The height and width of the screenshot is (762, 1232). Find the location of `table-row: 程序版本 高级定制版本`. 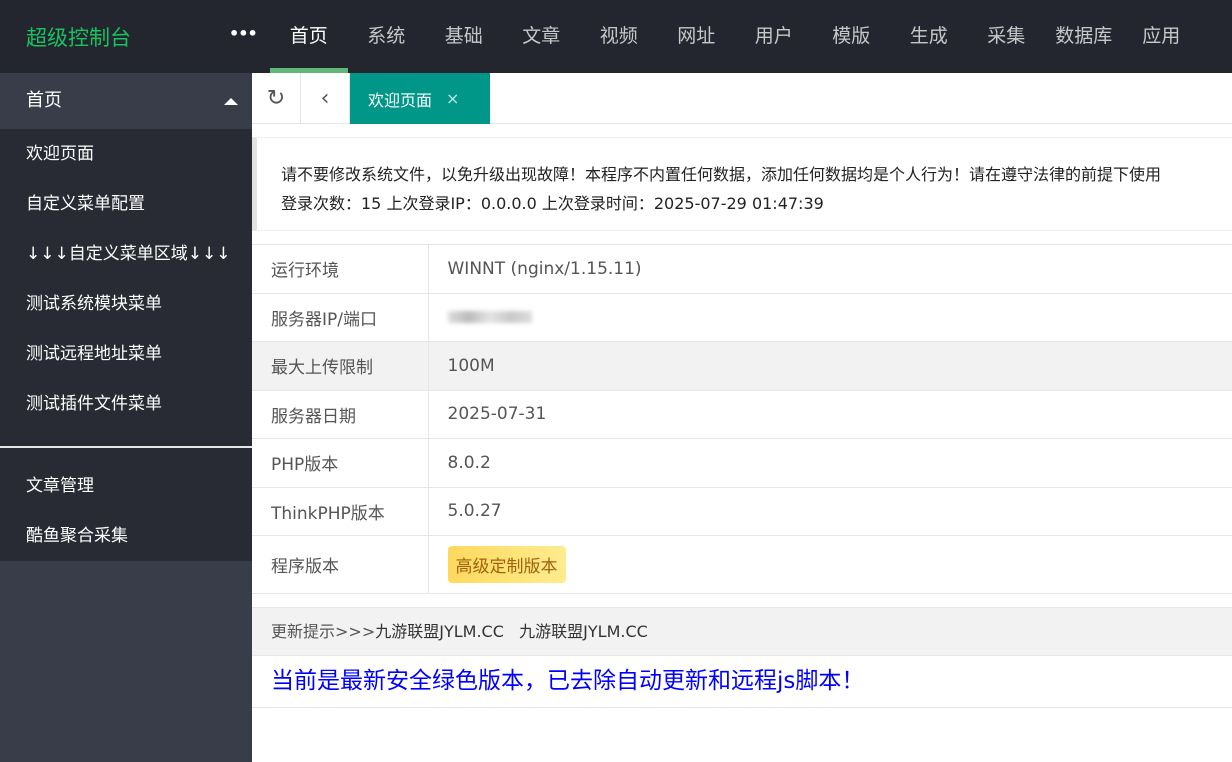

table-row: 程序版本 高级定制版本 is located at coordinates (742, 564).